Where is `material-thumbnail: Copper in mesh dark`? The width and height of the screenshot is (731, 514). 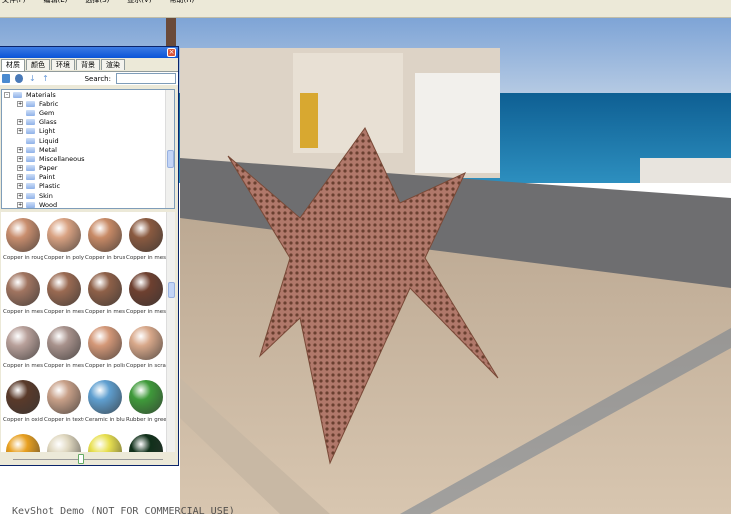
material-thumbnail: Copper in mesh dark is located at coordinates (146, 295).